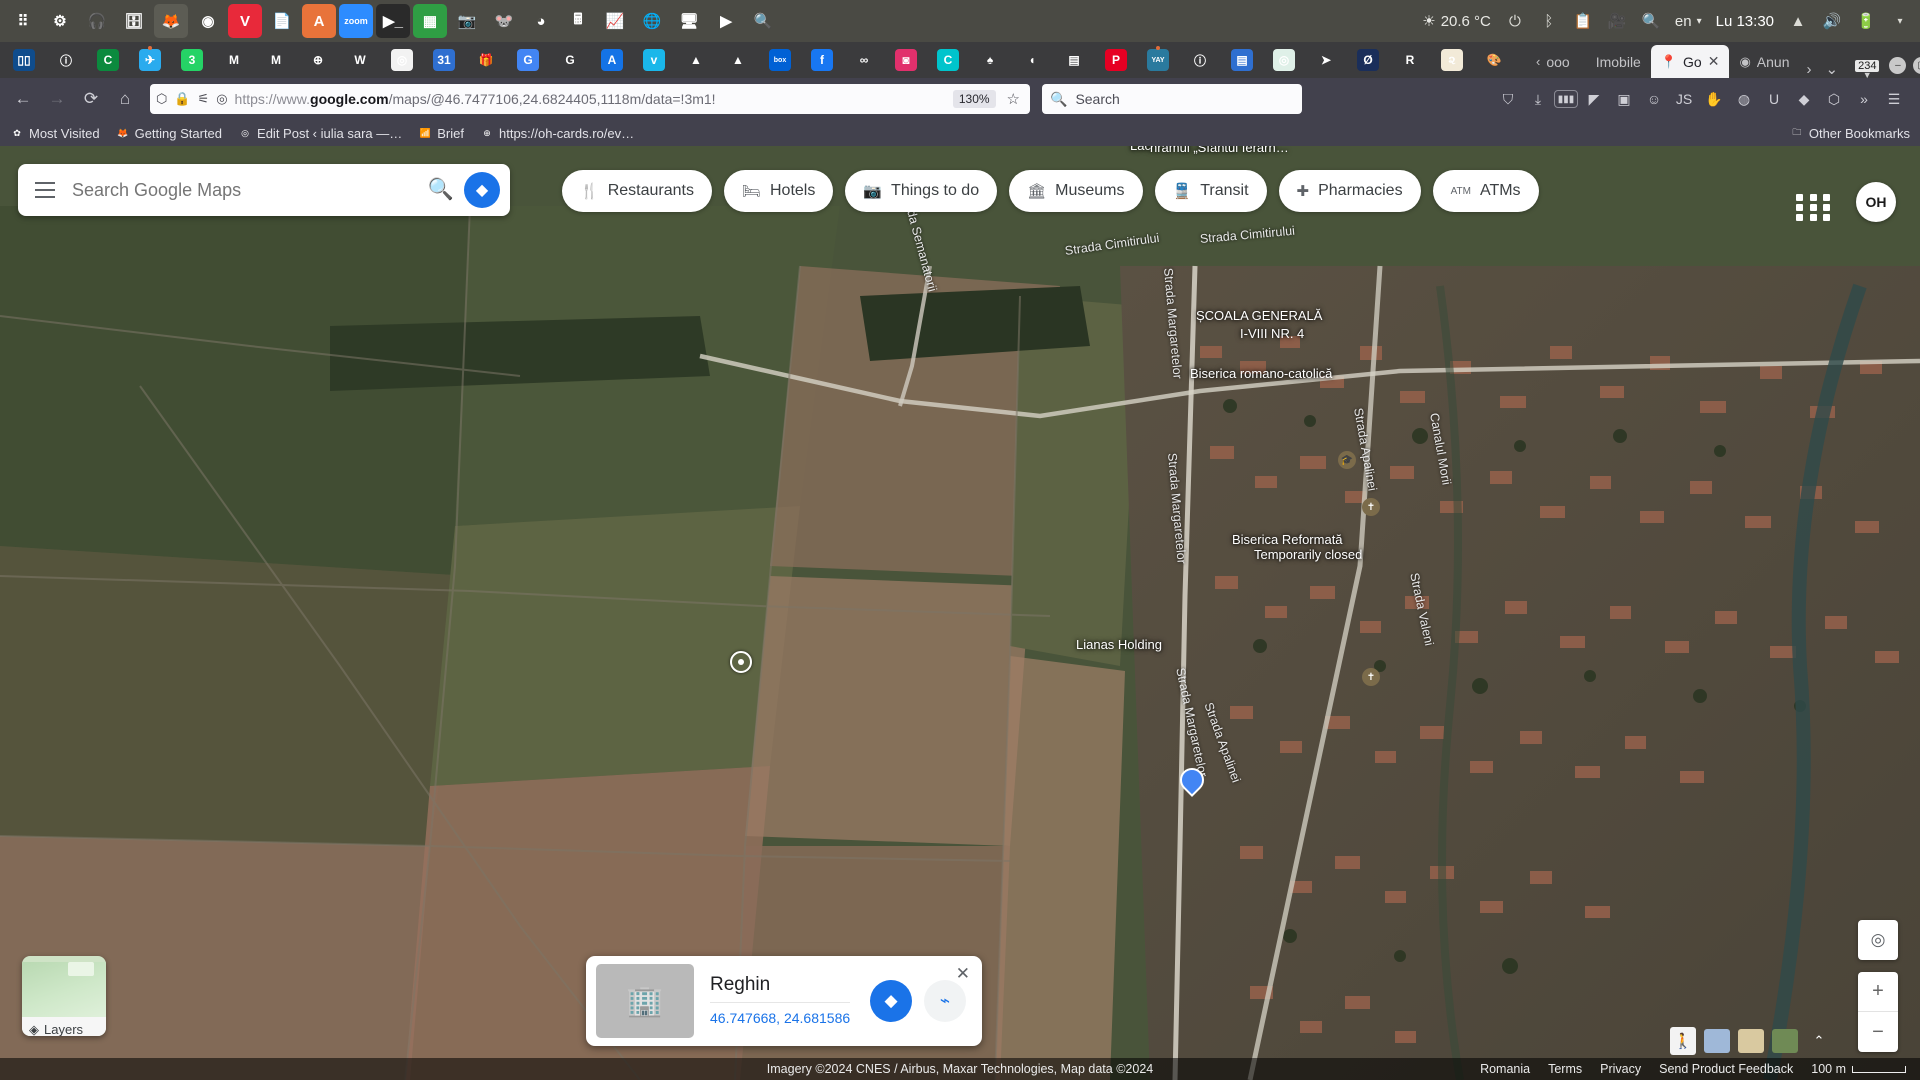 This screenshot has height=1080, width=1920. I want to click on tab-anunt: ◉ Anun, so click(1764, 61).